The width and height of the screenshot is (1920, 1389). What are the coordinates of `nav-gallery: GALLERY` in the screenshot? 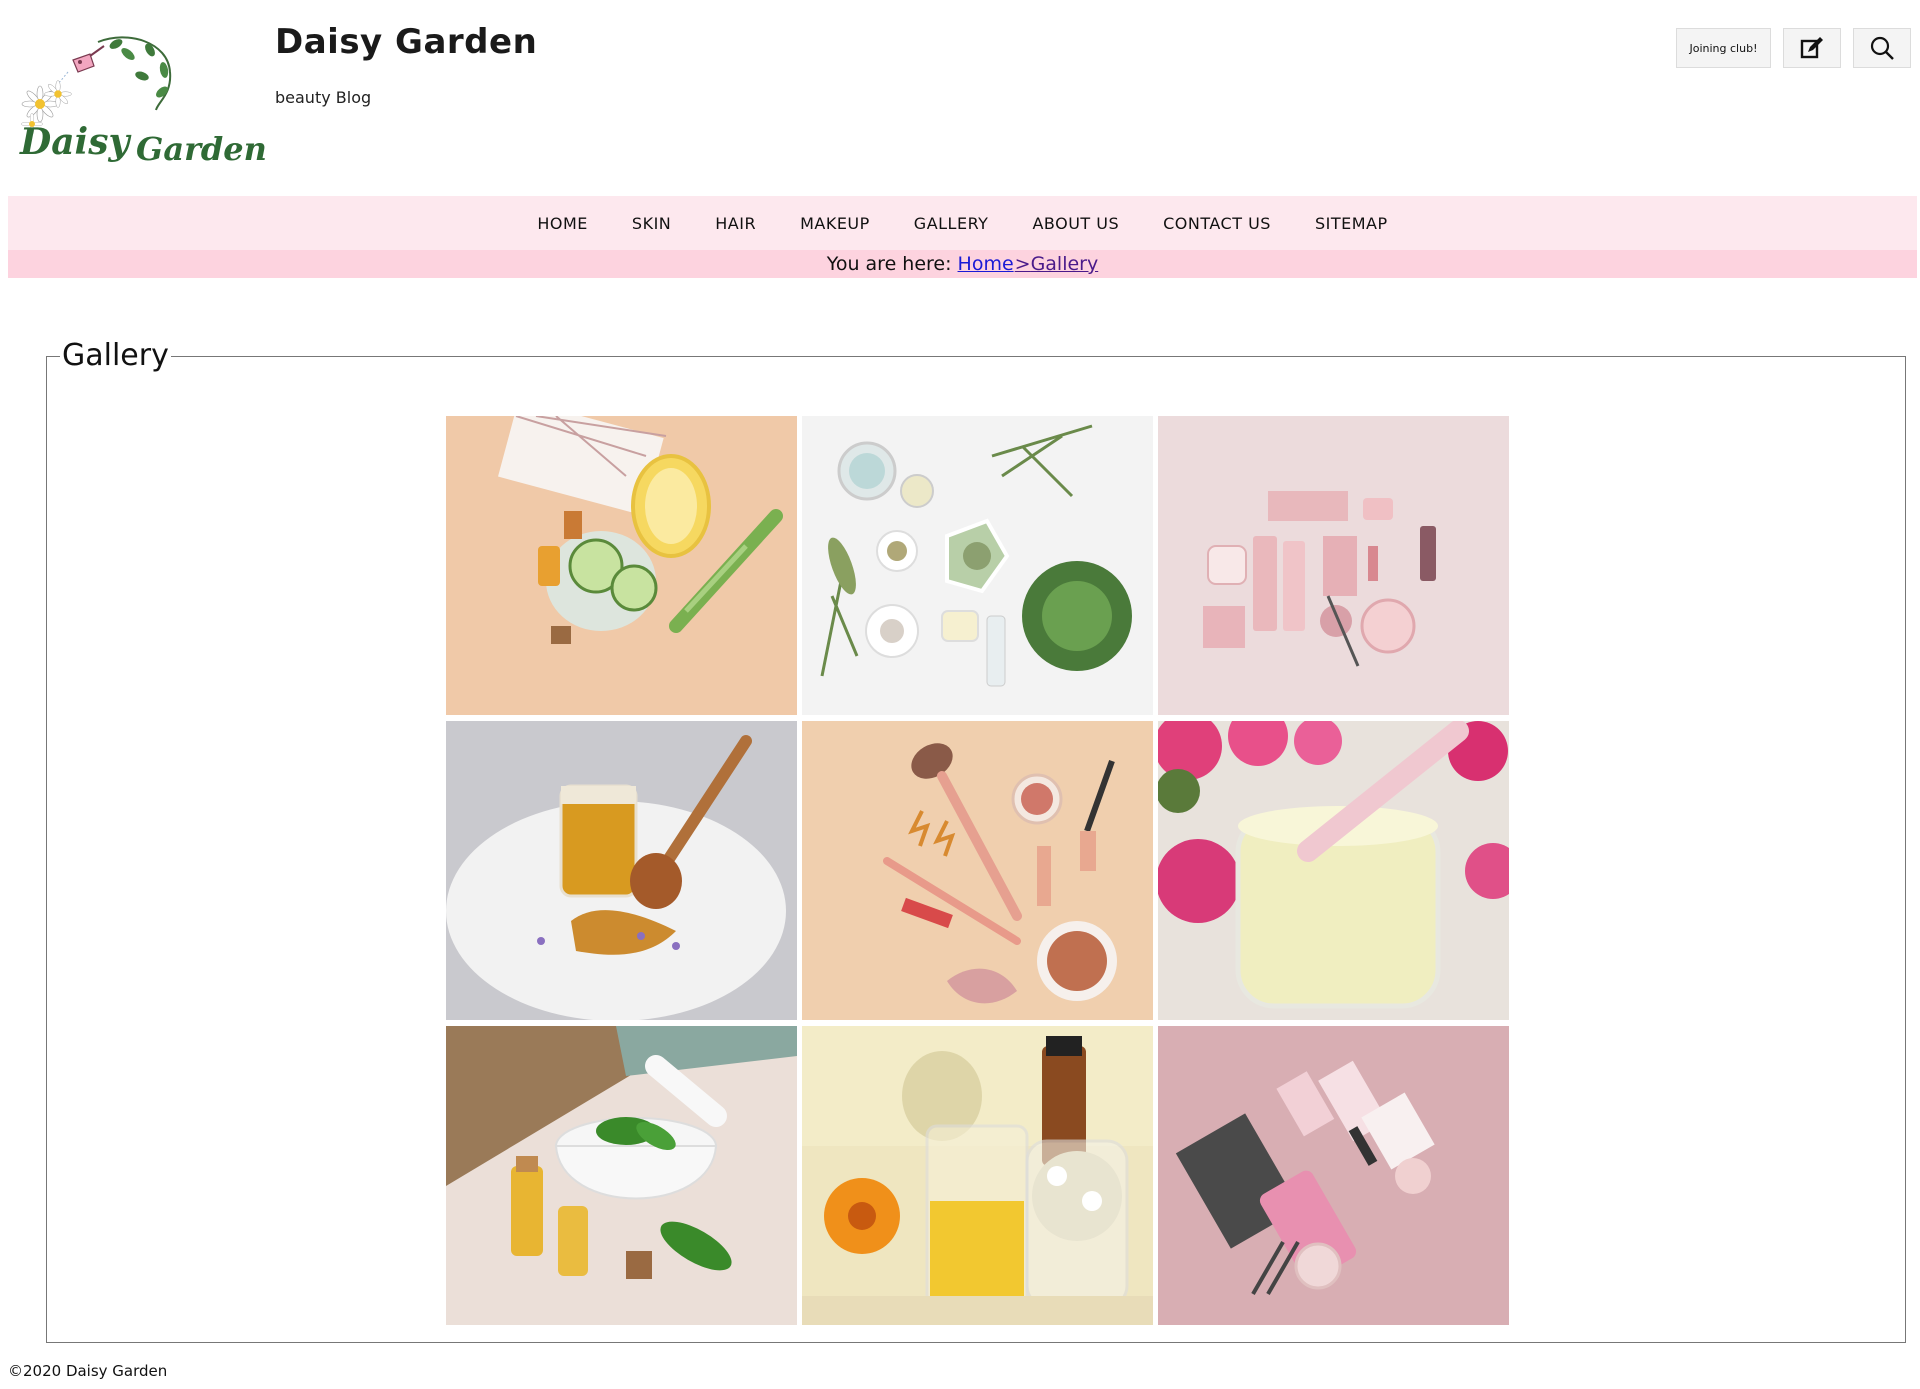 It's located at (951, 223).